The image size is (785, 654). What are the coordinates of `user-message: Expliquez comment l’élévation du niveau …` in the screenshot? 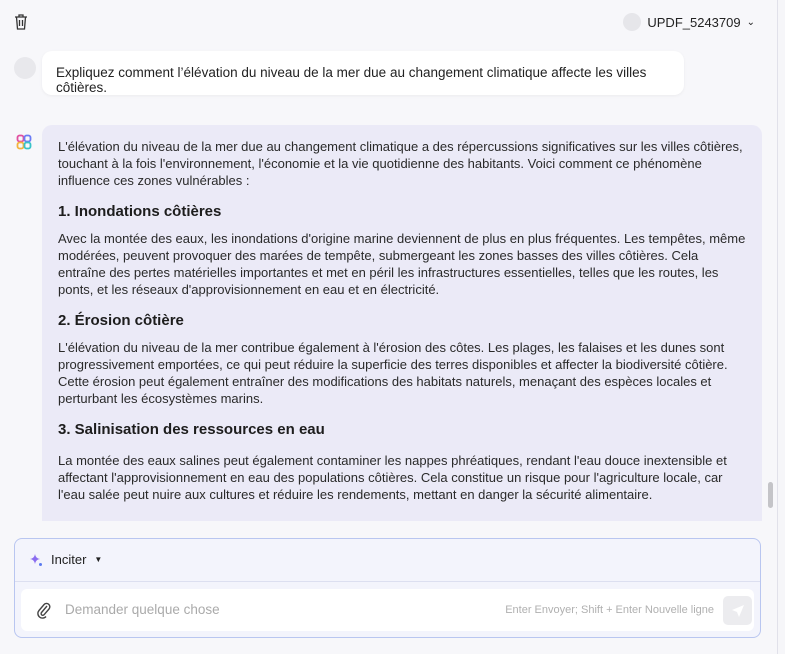 It's located at (363, 73).